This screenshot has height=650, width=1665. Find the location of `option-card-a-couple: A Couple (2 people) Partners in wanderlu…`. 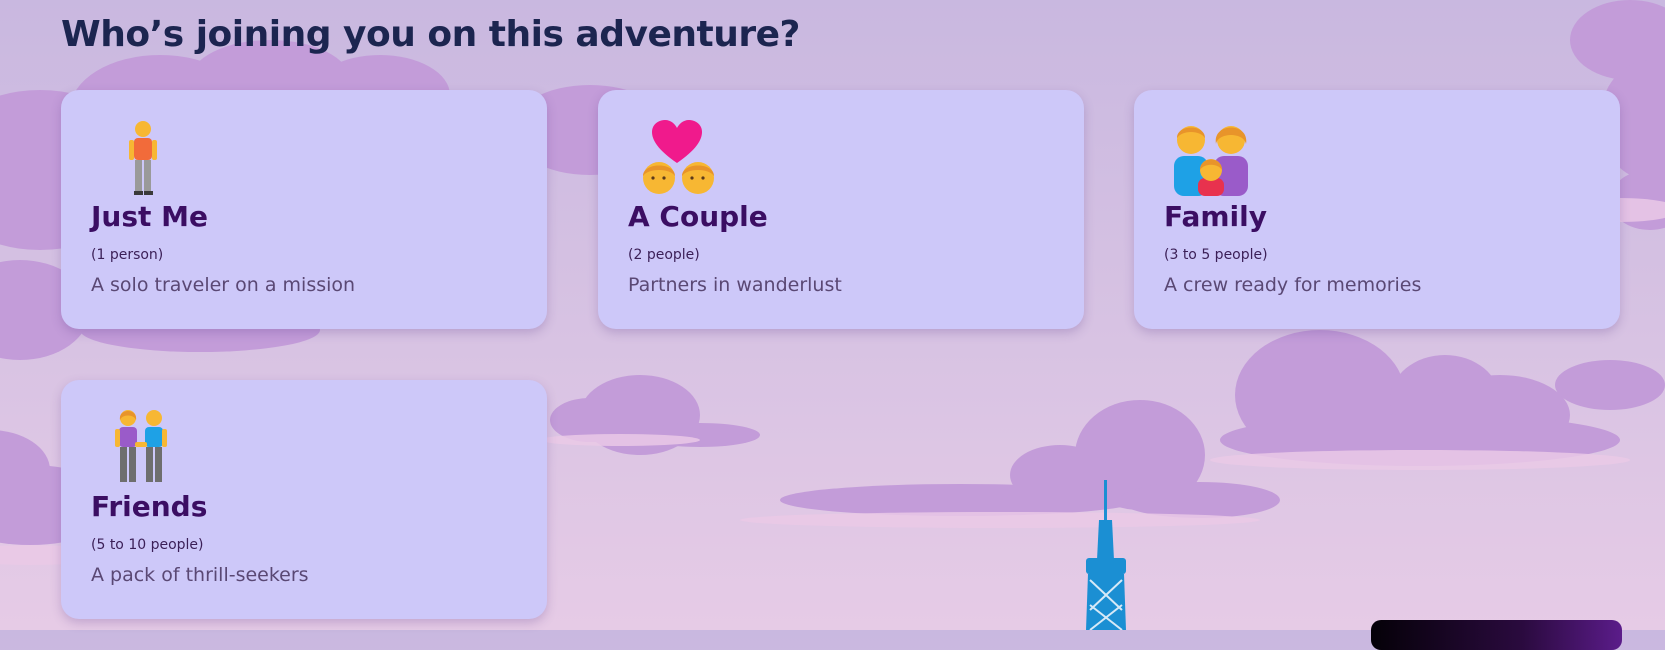

option-card-a-couple: A Couple (2 people) Partners in wanderlu… is located at coordinates (841, 209).